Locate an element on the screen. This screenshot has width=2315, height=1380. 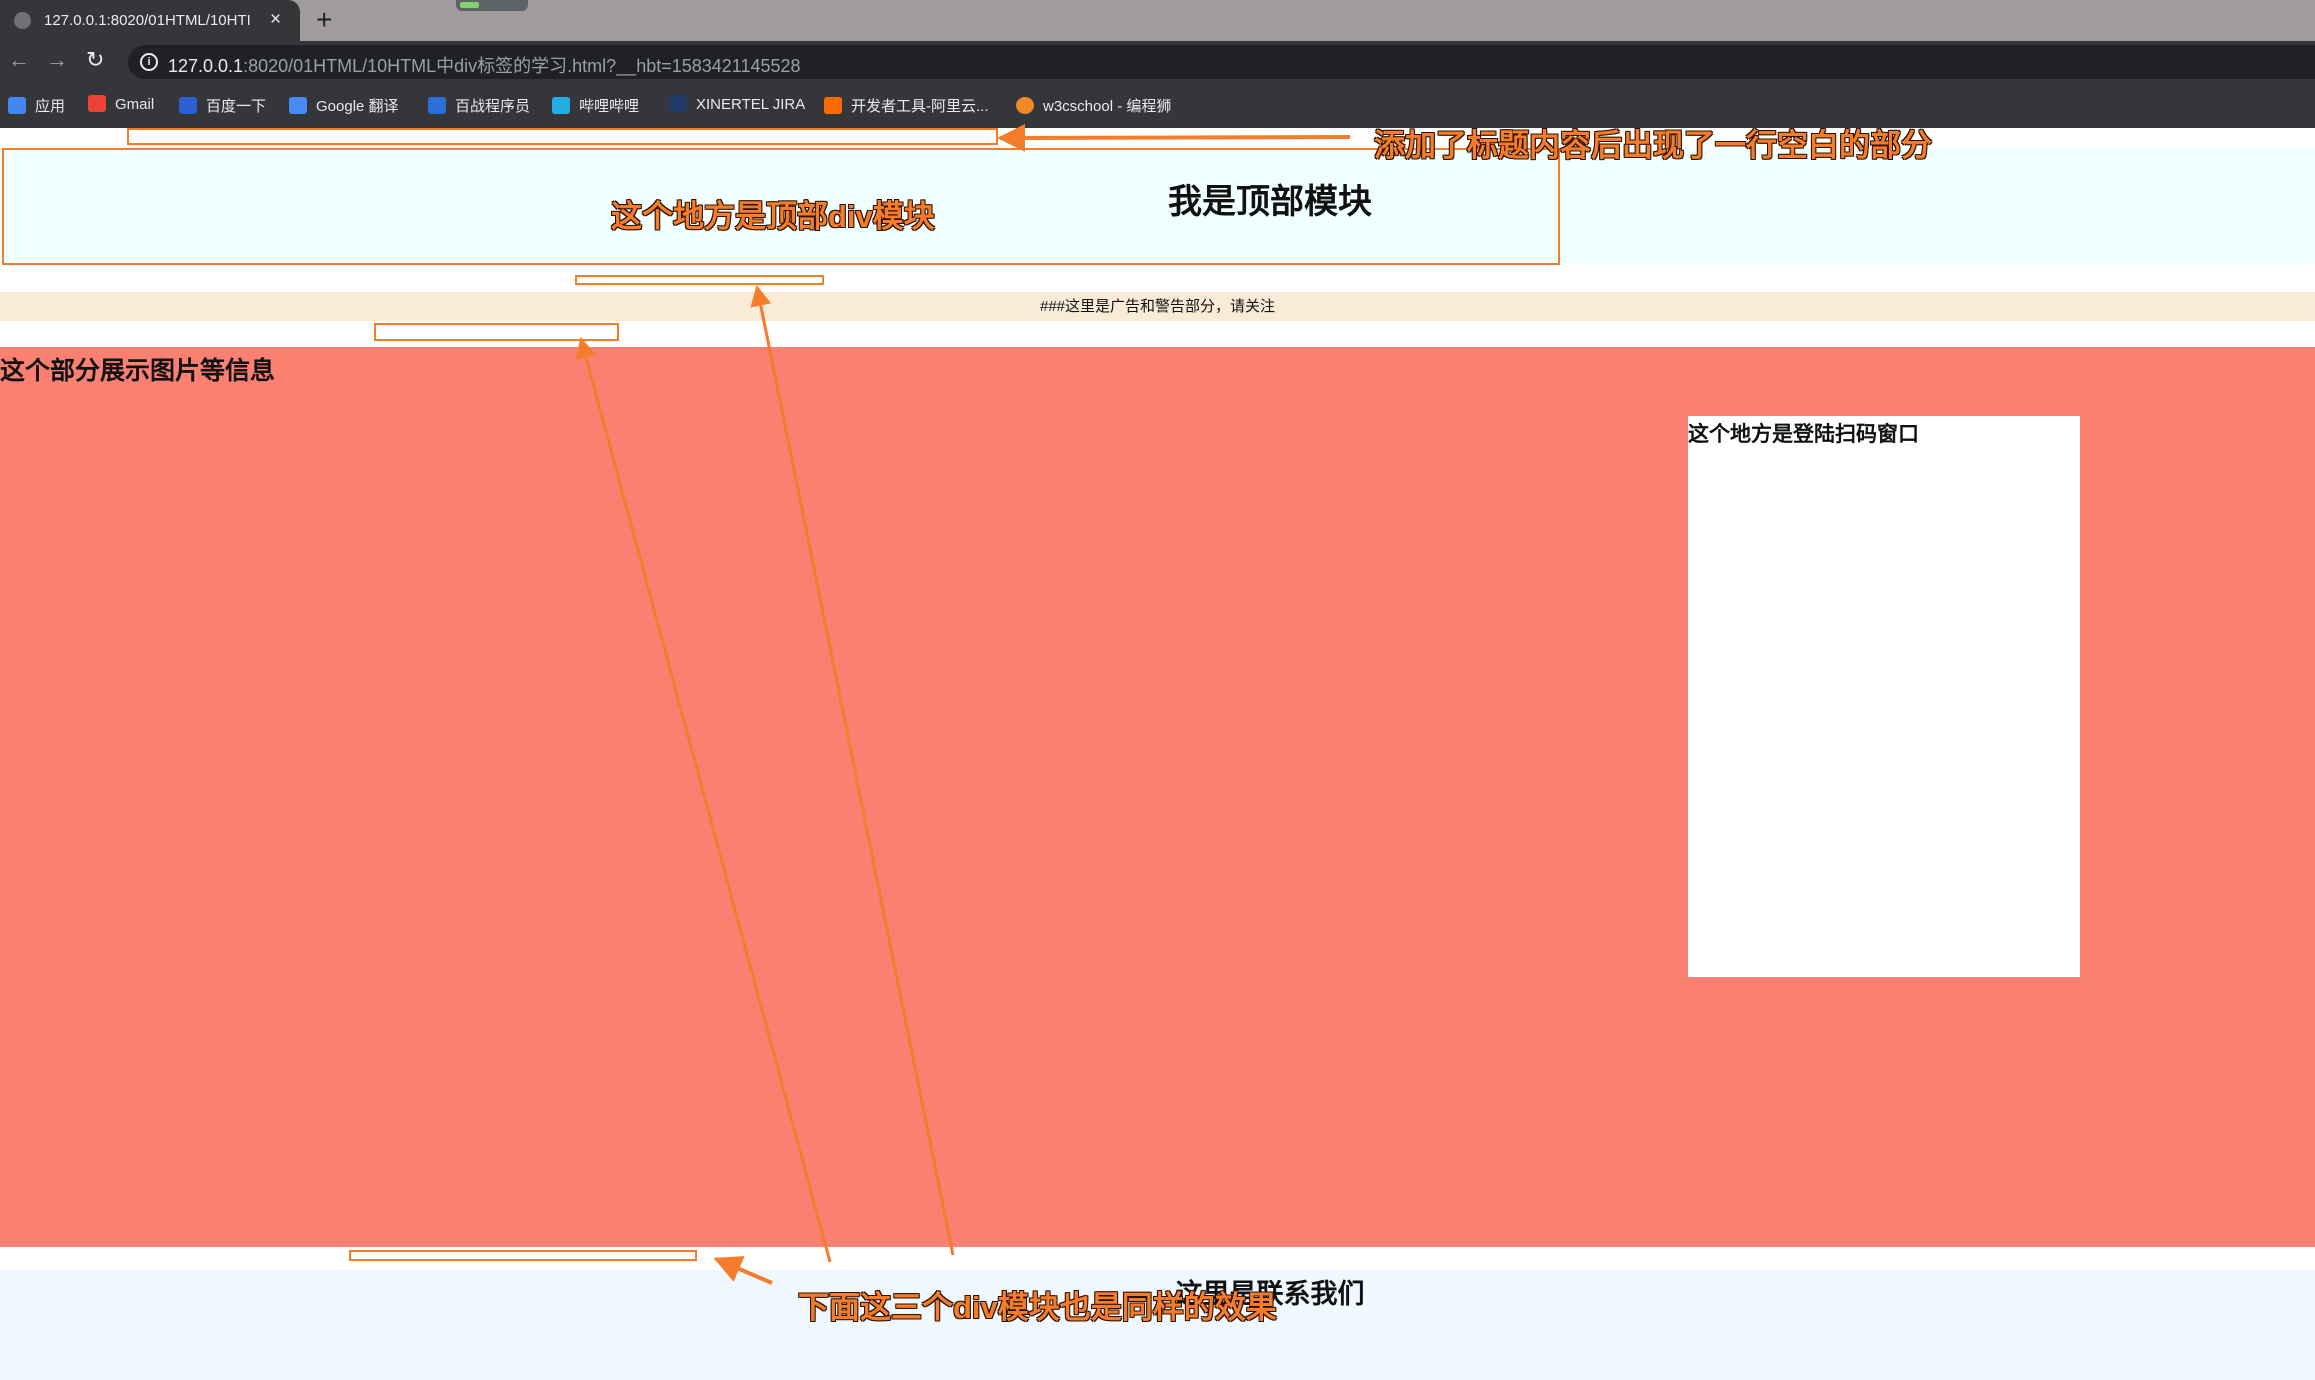
bookmark-label: Gmail is located at coordinates (135, 104).